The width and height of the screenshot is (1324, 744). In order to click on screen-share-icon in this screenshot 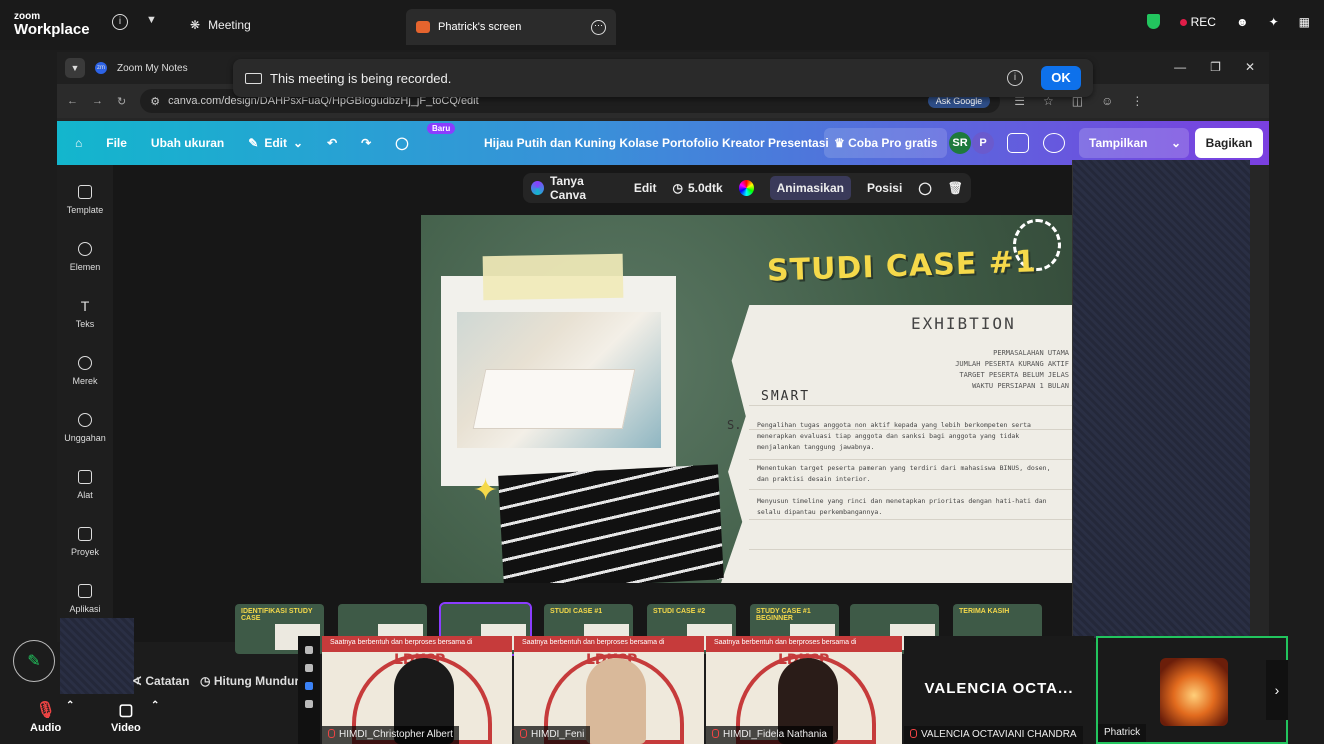, I will do `click(423, 27)`.